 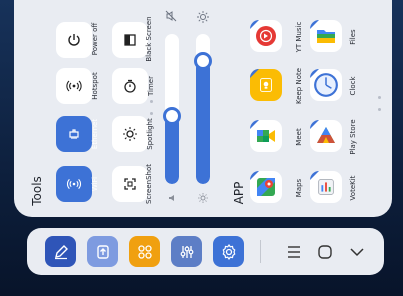 I want to click on menu-icon, so click(x=293, y=251).